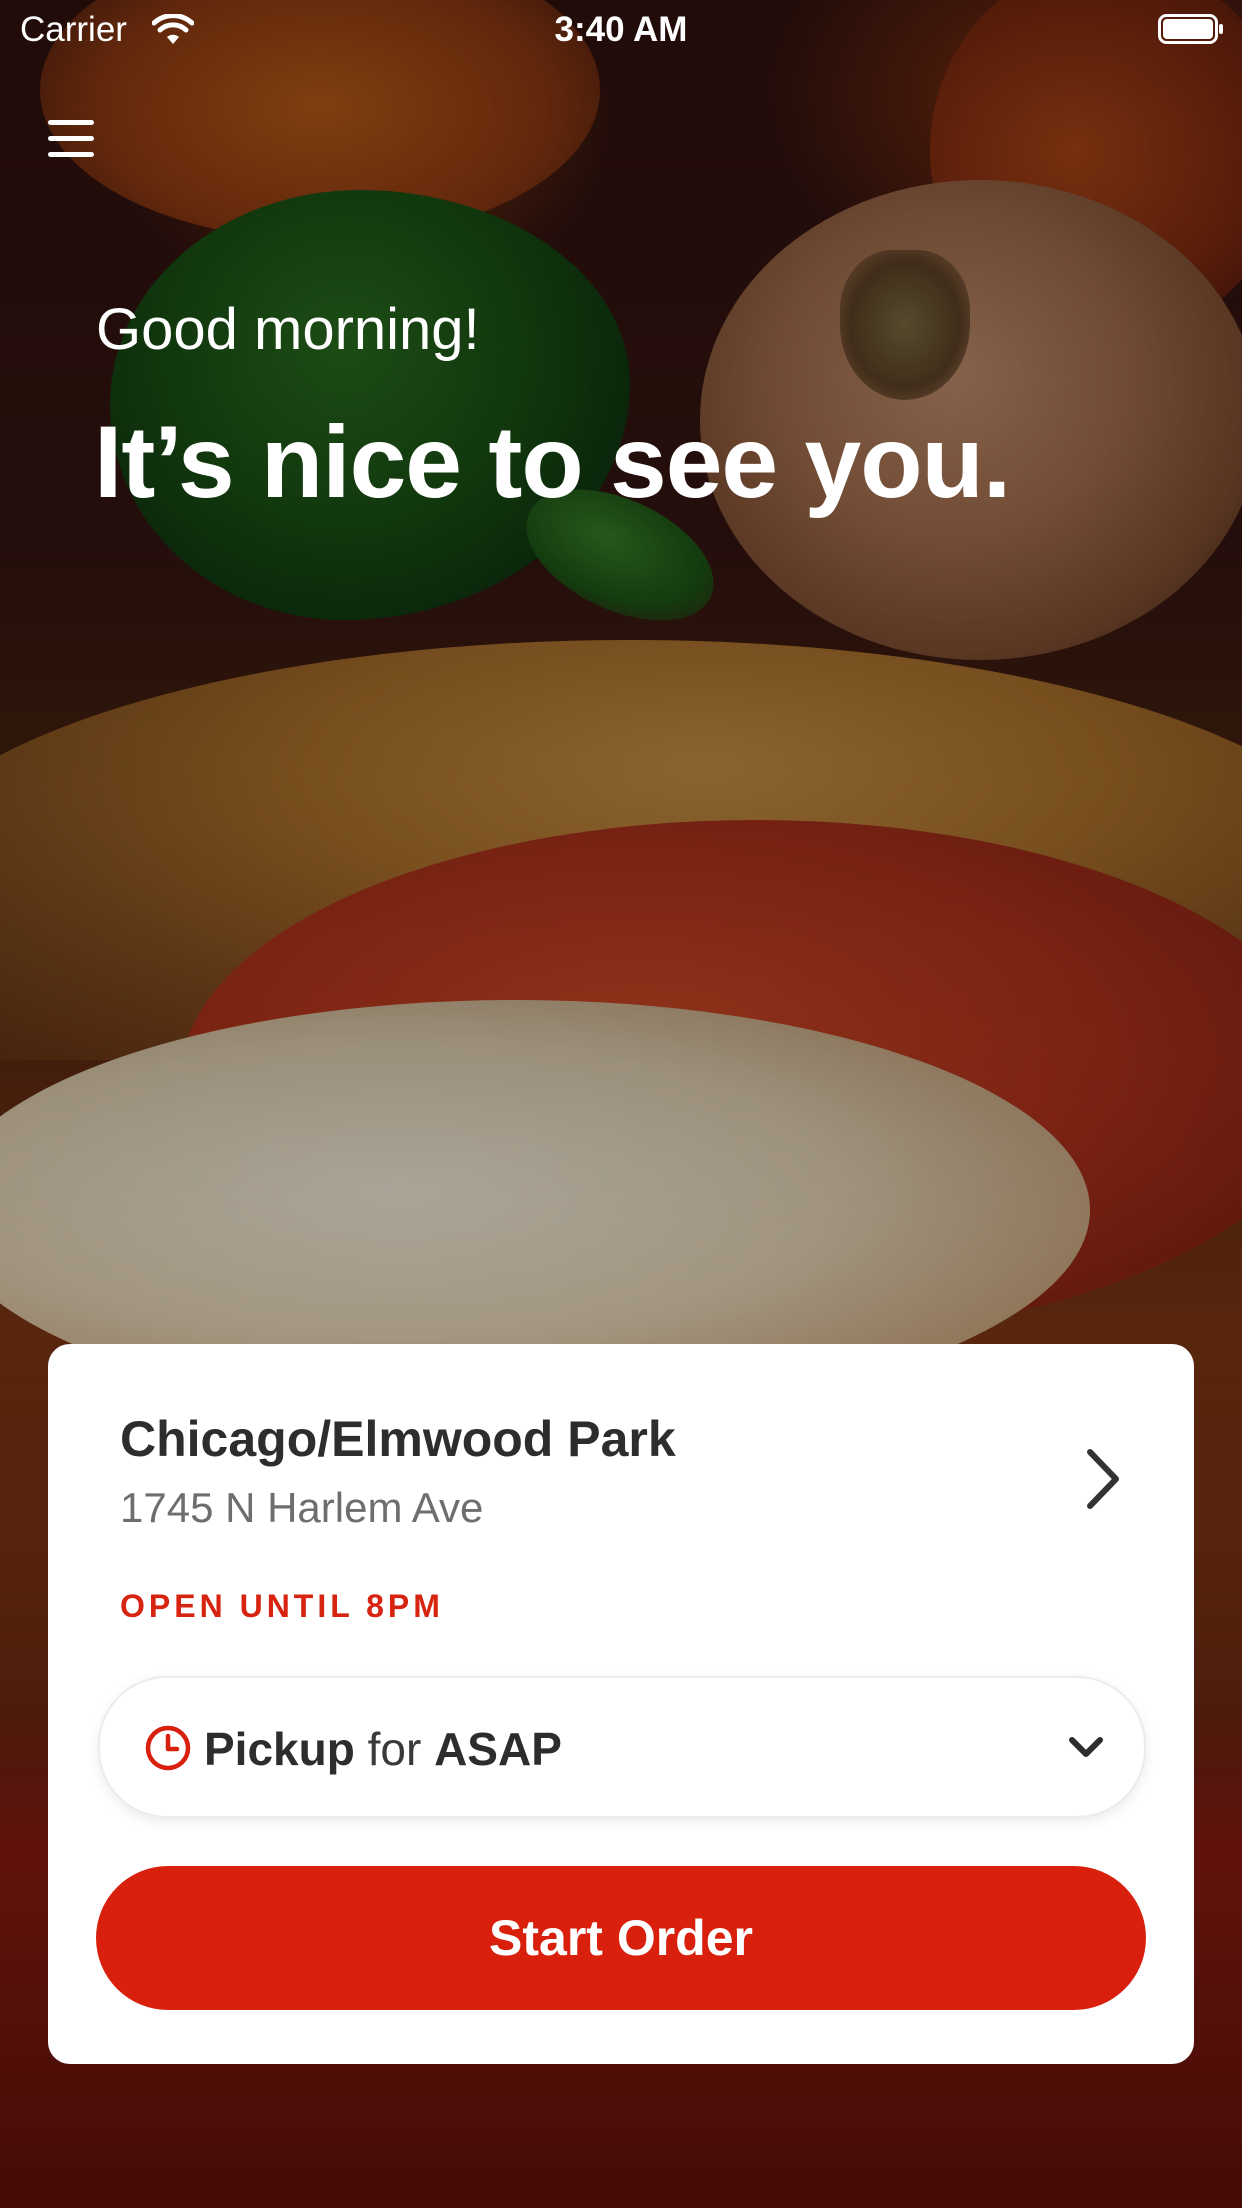  I want to click on order-time: ASAP, so click(498, 1749).